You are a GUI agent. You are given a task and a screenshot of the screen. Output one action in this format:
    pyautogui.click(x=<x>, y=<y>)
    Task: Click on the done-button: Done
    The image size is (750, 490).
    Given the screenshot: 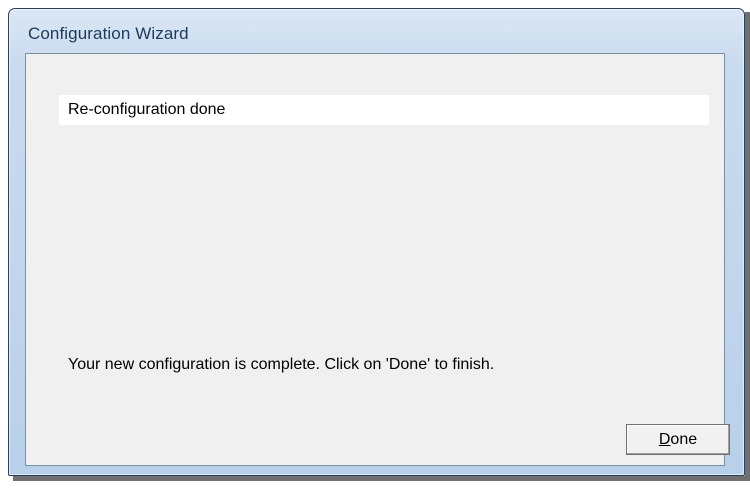 What is the action you would take?
    pyautogui.click(x=678, y=439)
    